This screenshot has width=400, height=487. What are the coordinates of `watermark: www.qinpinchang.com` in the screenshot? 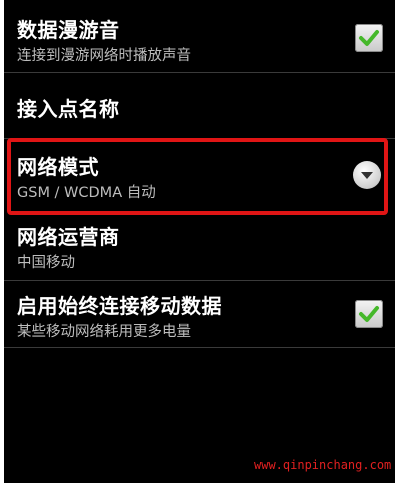 It's located at (323, 465).